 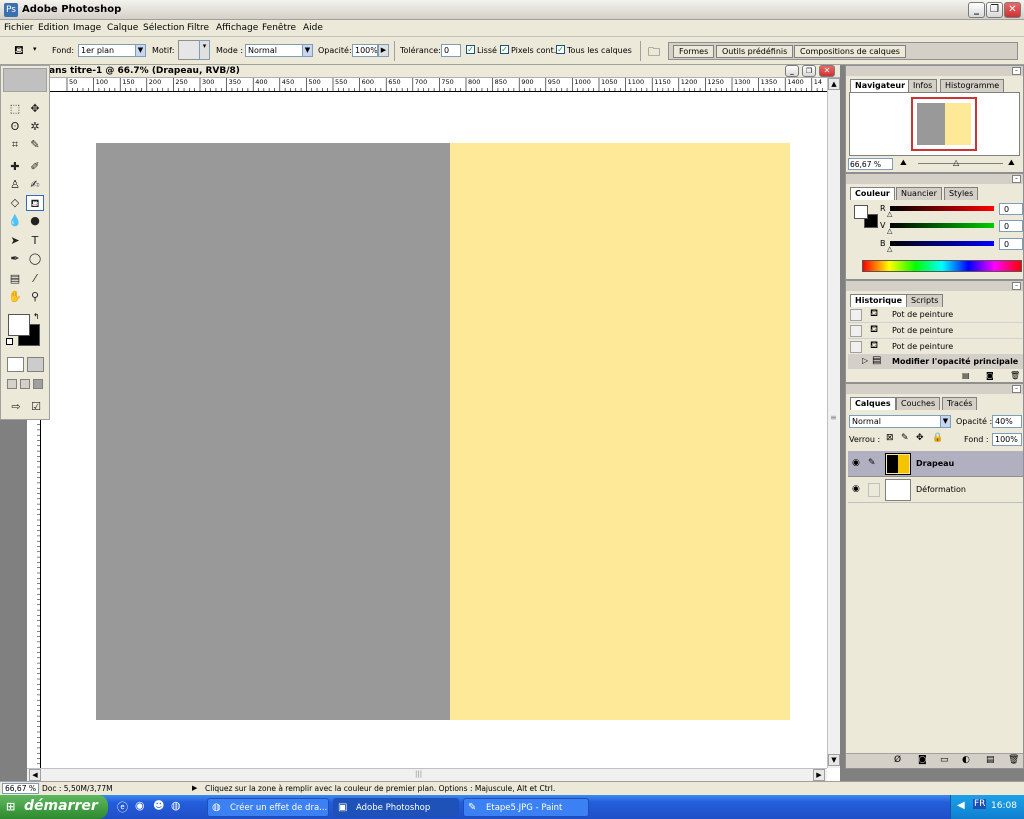 I want to click on mode-select: Normal, so click(x=274, y=50).